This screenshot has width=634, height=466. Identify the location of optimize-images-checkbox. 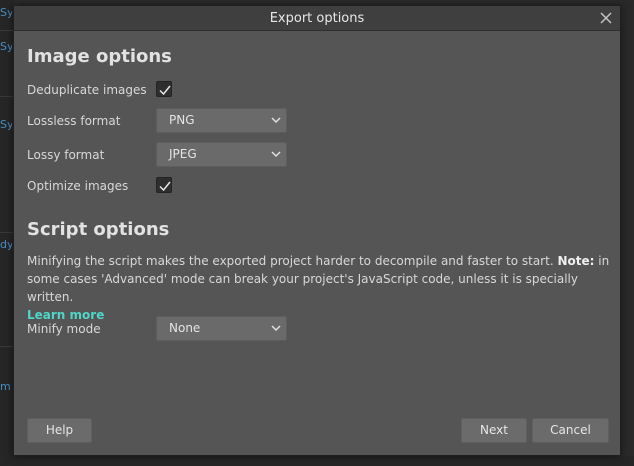
(164, 185).